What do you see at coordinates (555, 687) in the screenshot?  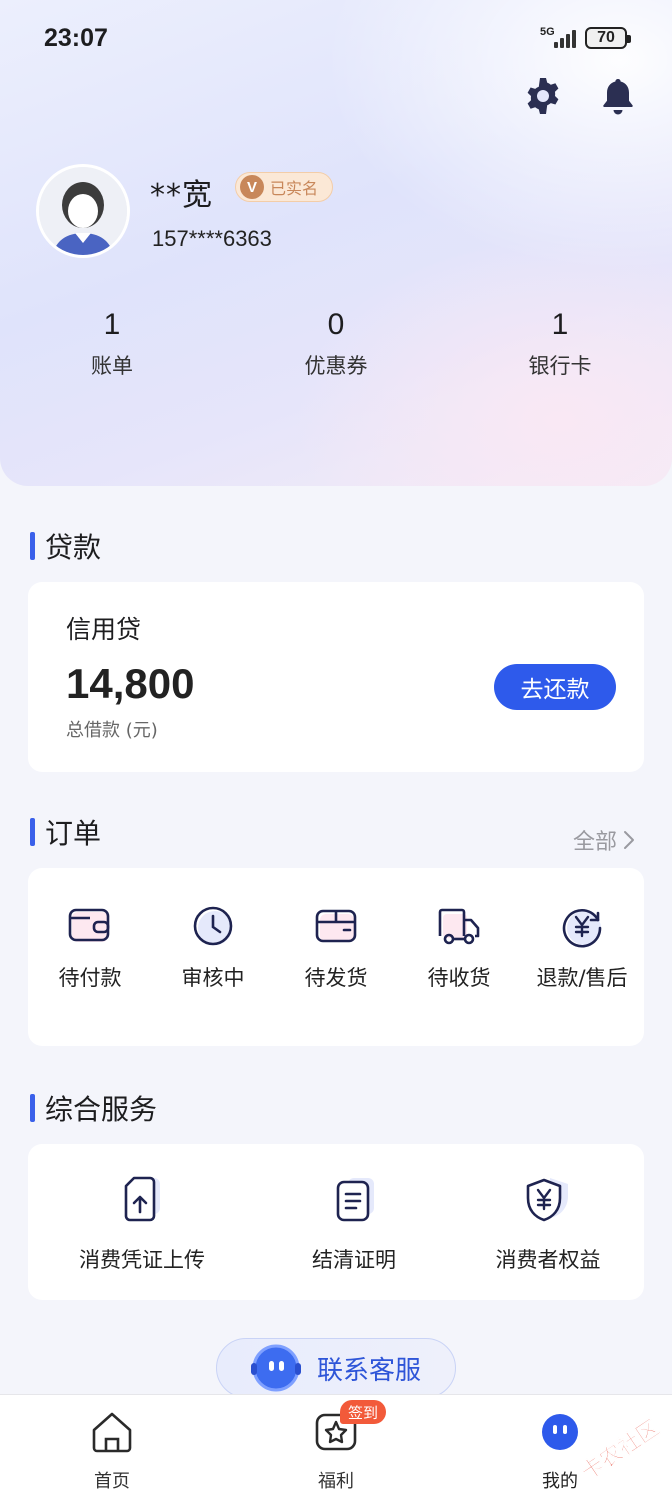 I see `repay-button: 去还款` at bounding box center [555, 687].